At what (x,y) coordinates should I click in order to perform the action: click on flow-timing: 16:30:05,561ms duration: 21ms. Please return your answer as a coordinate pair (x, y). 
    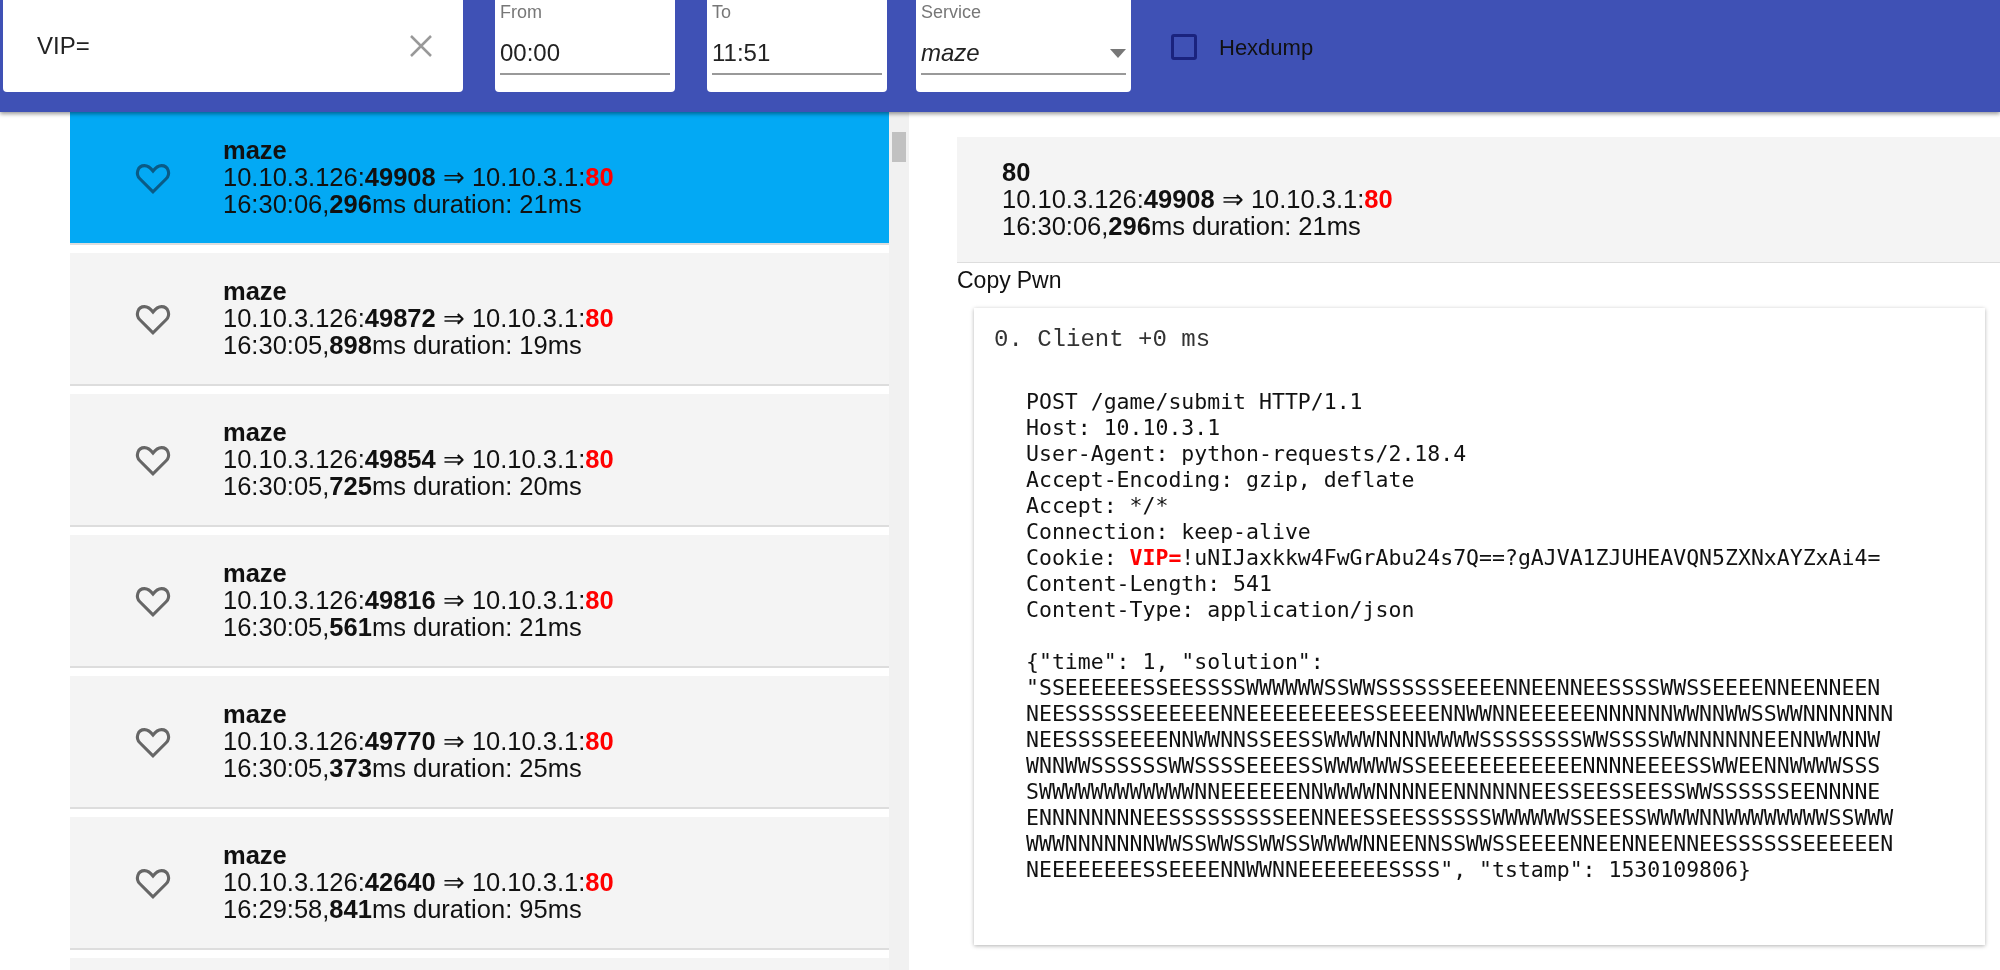
    Looking at the image, I should click on (403, 627).